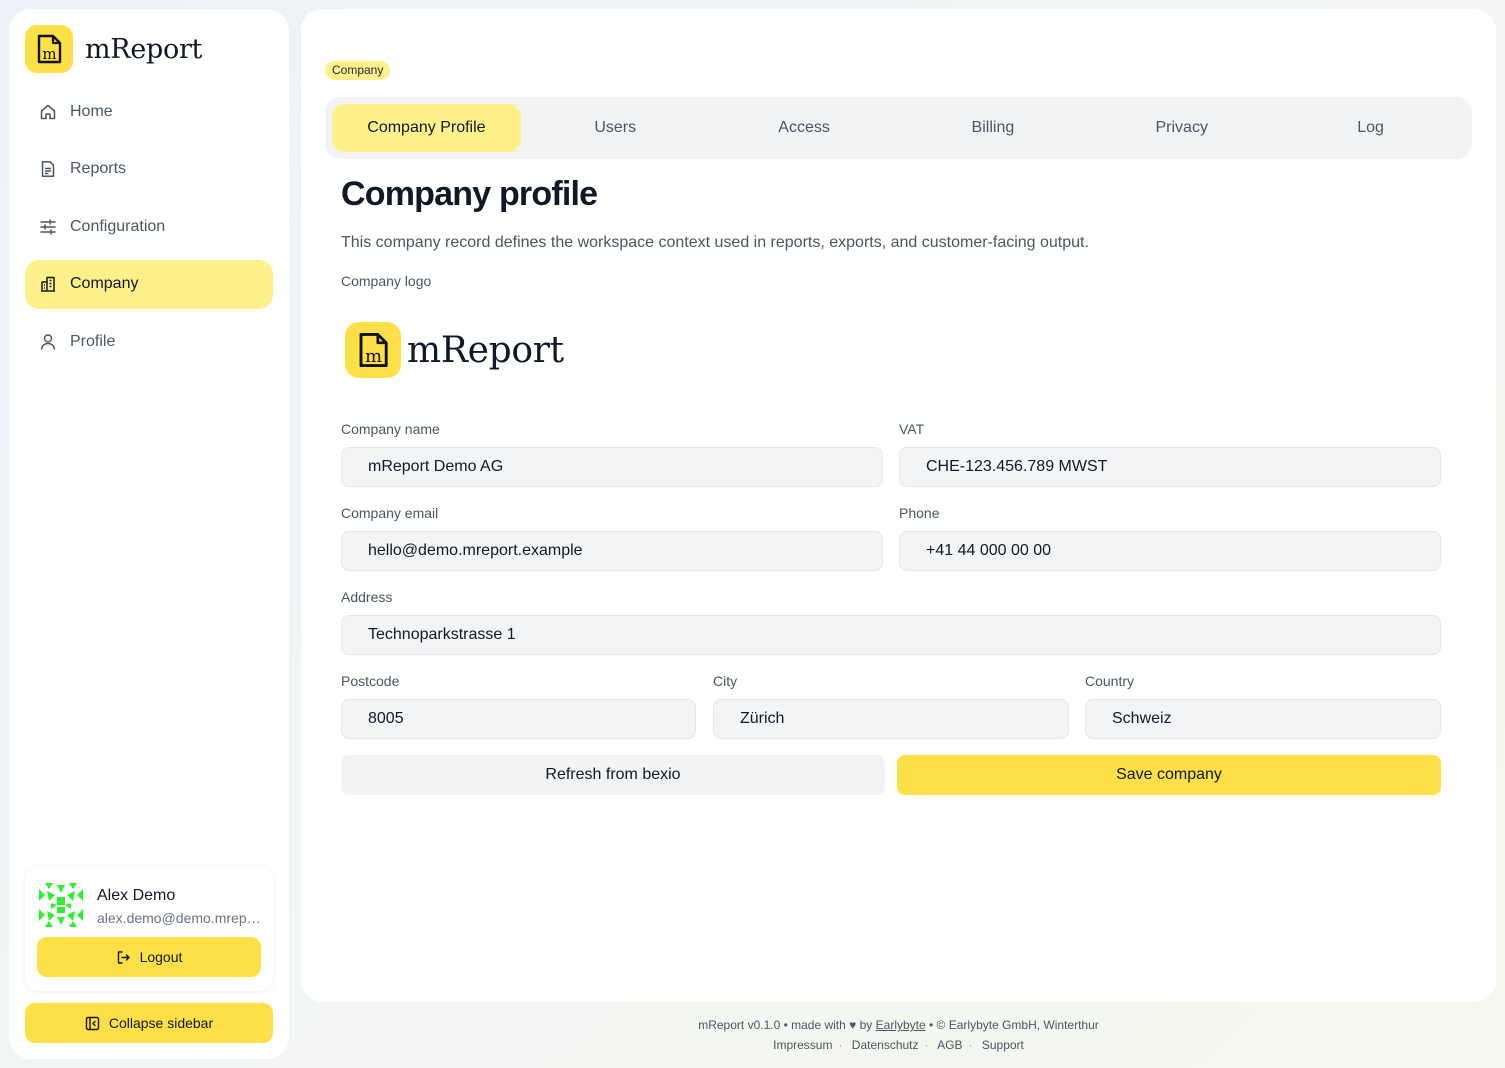 This screenshot has width=1505, height=1068. What do you see at coordinates (615, 128) in the screenshot?
I see `tab-users: Users` at bounding box center [615, 128].